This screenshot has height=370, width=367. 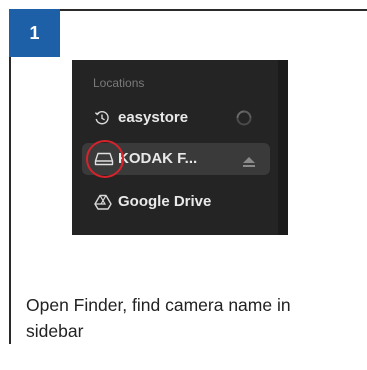 I want to click on frame-top-border, so click(x=188, y=10).